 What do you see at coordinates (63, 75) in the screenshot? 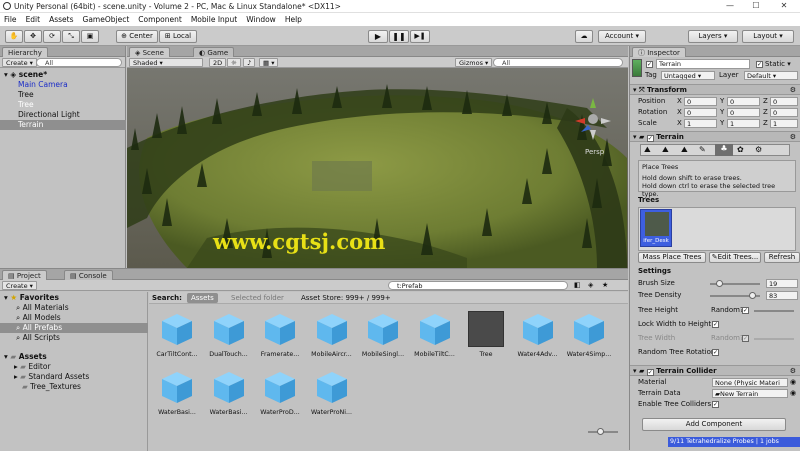
I see `scene-root: ▾ ◈ scene*` at bounding box center [63, 75].